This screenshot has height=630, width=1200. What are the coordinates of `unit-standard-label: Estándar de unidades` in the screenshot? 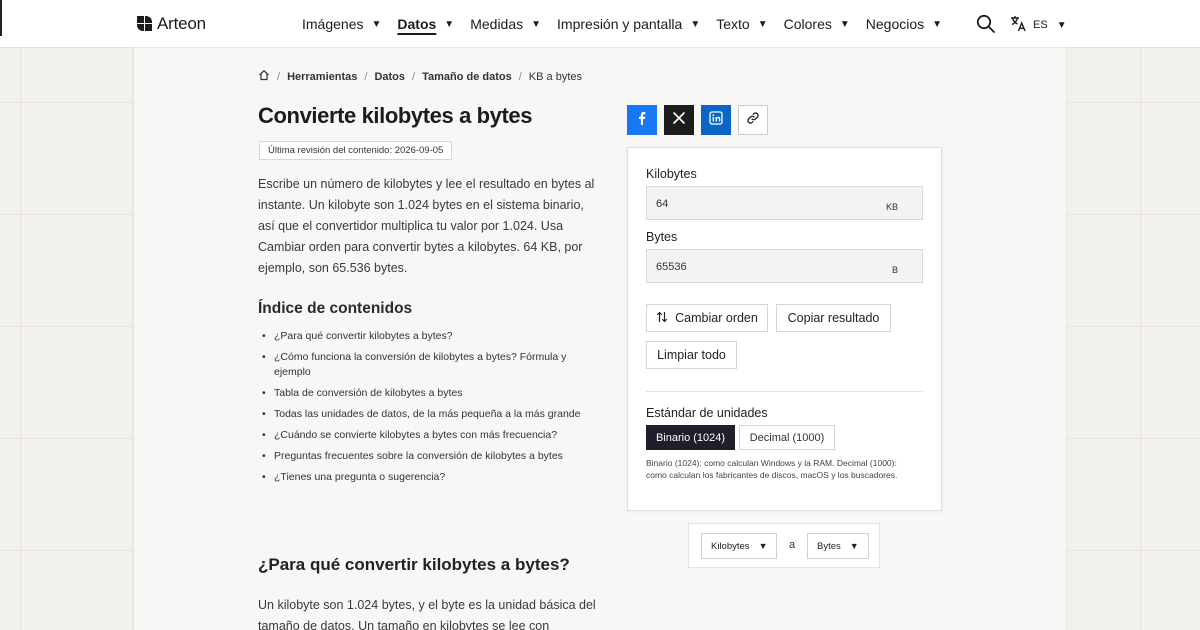 It's located at (707, 413).